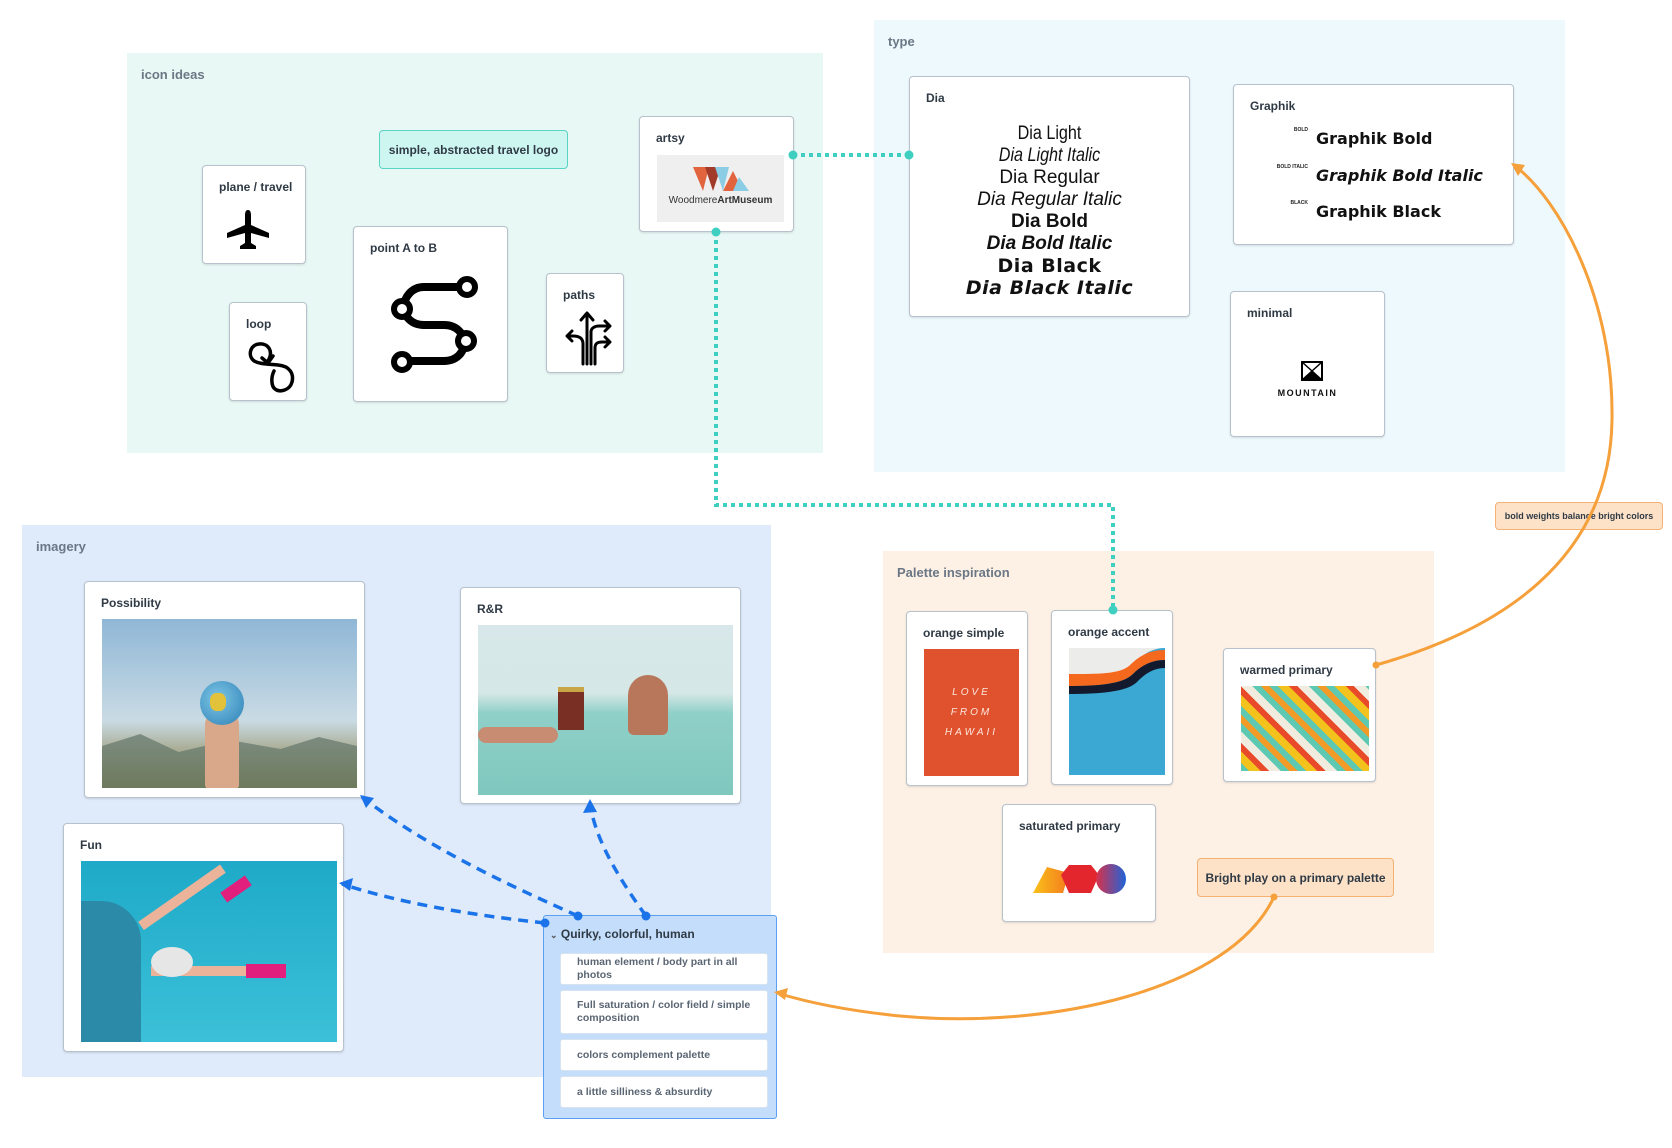 The width and height of the screenshot is (1672, 1148). What do you see at coordinates (664, 1092) in the screenshot?
I see `list-item: a little silliness & absurdity` at bounding box center [664, 1092].